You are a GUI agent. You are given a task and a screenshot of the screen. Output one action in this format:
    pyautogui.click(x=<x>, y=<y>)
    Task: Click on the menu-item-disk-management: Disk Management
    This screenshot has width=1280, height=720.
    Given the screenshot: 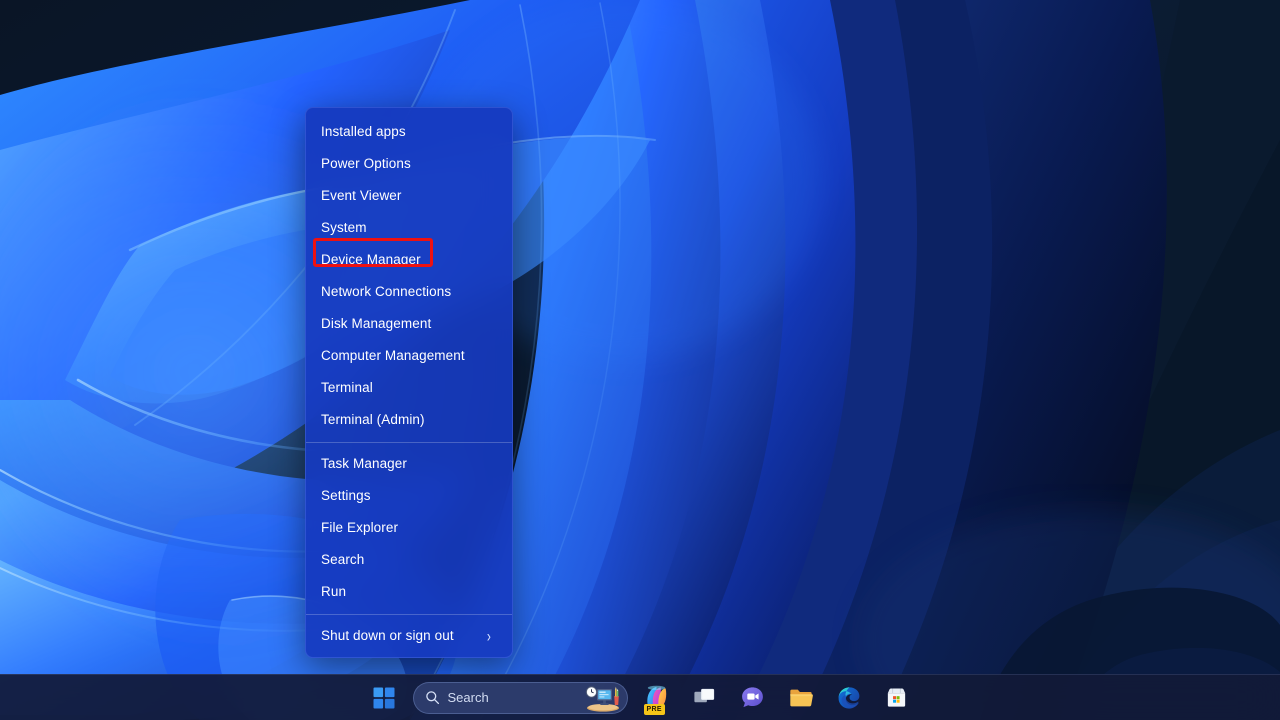 What is the action you would take?
    pyautogui.click(x=409, y=324)
    